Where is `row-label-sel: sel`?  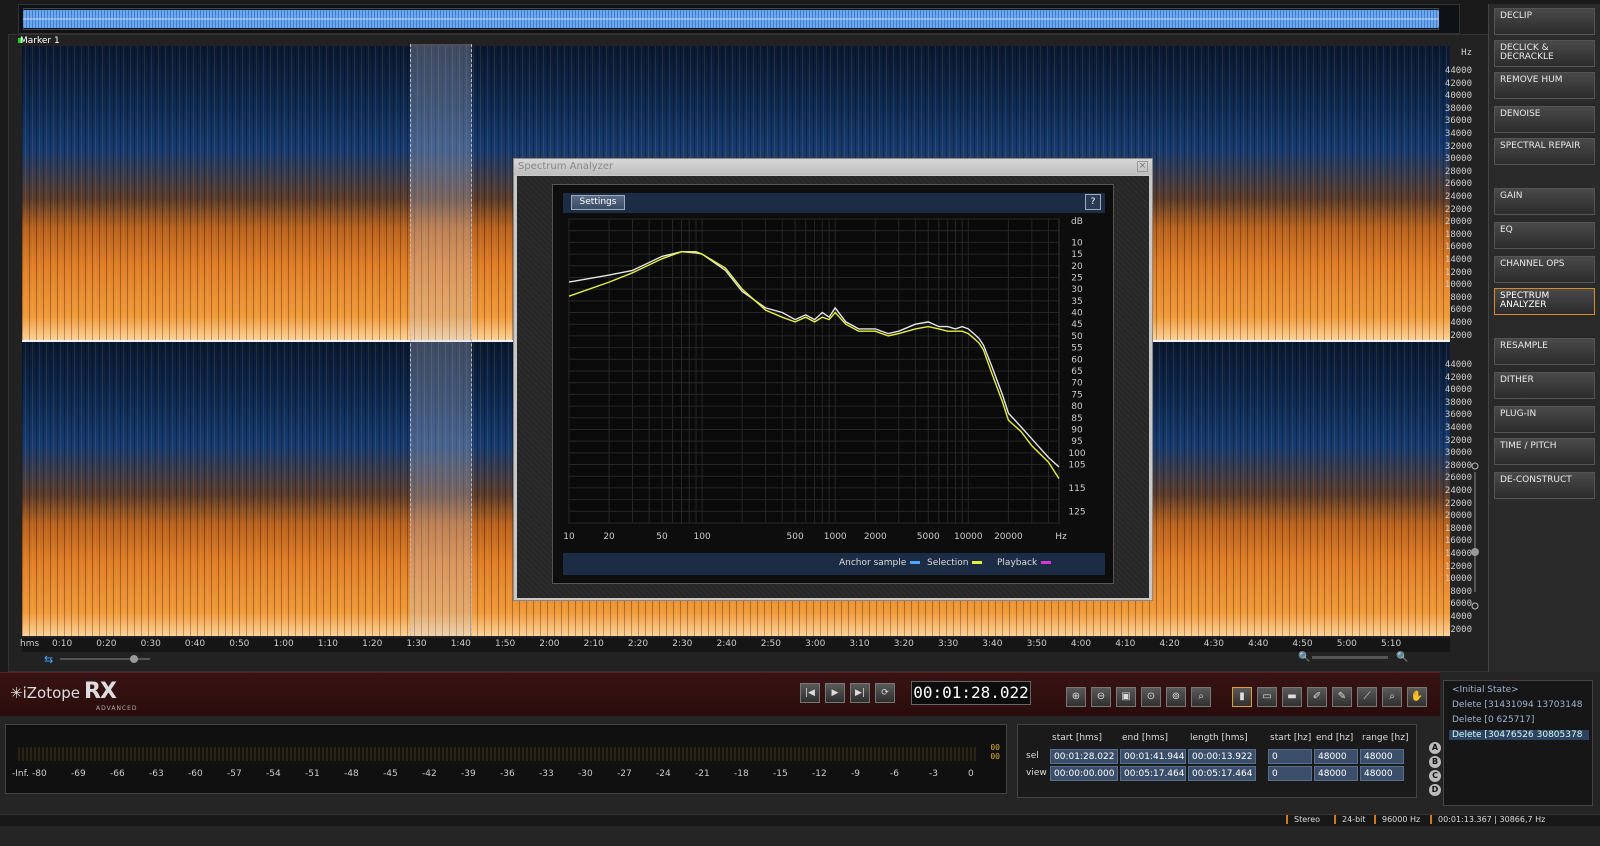 row-label-sel: sel is located at coordinates (1032, 756).